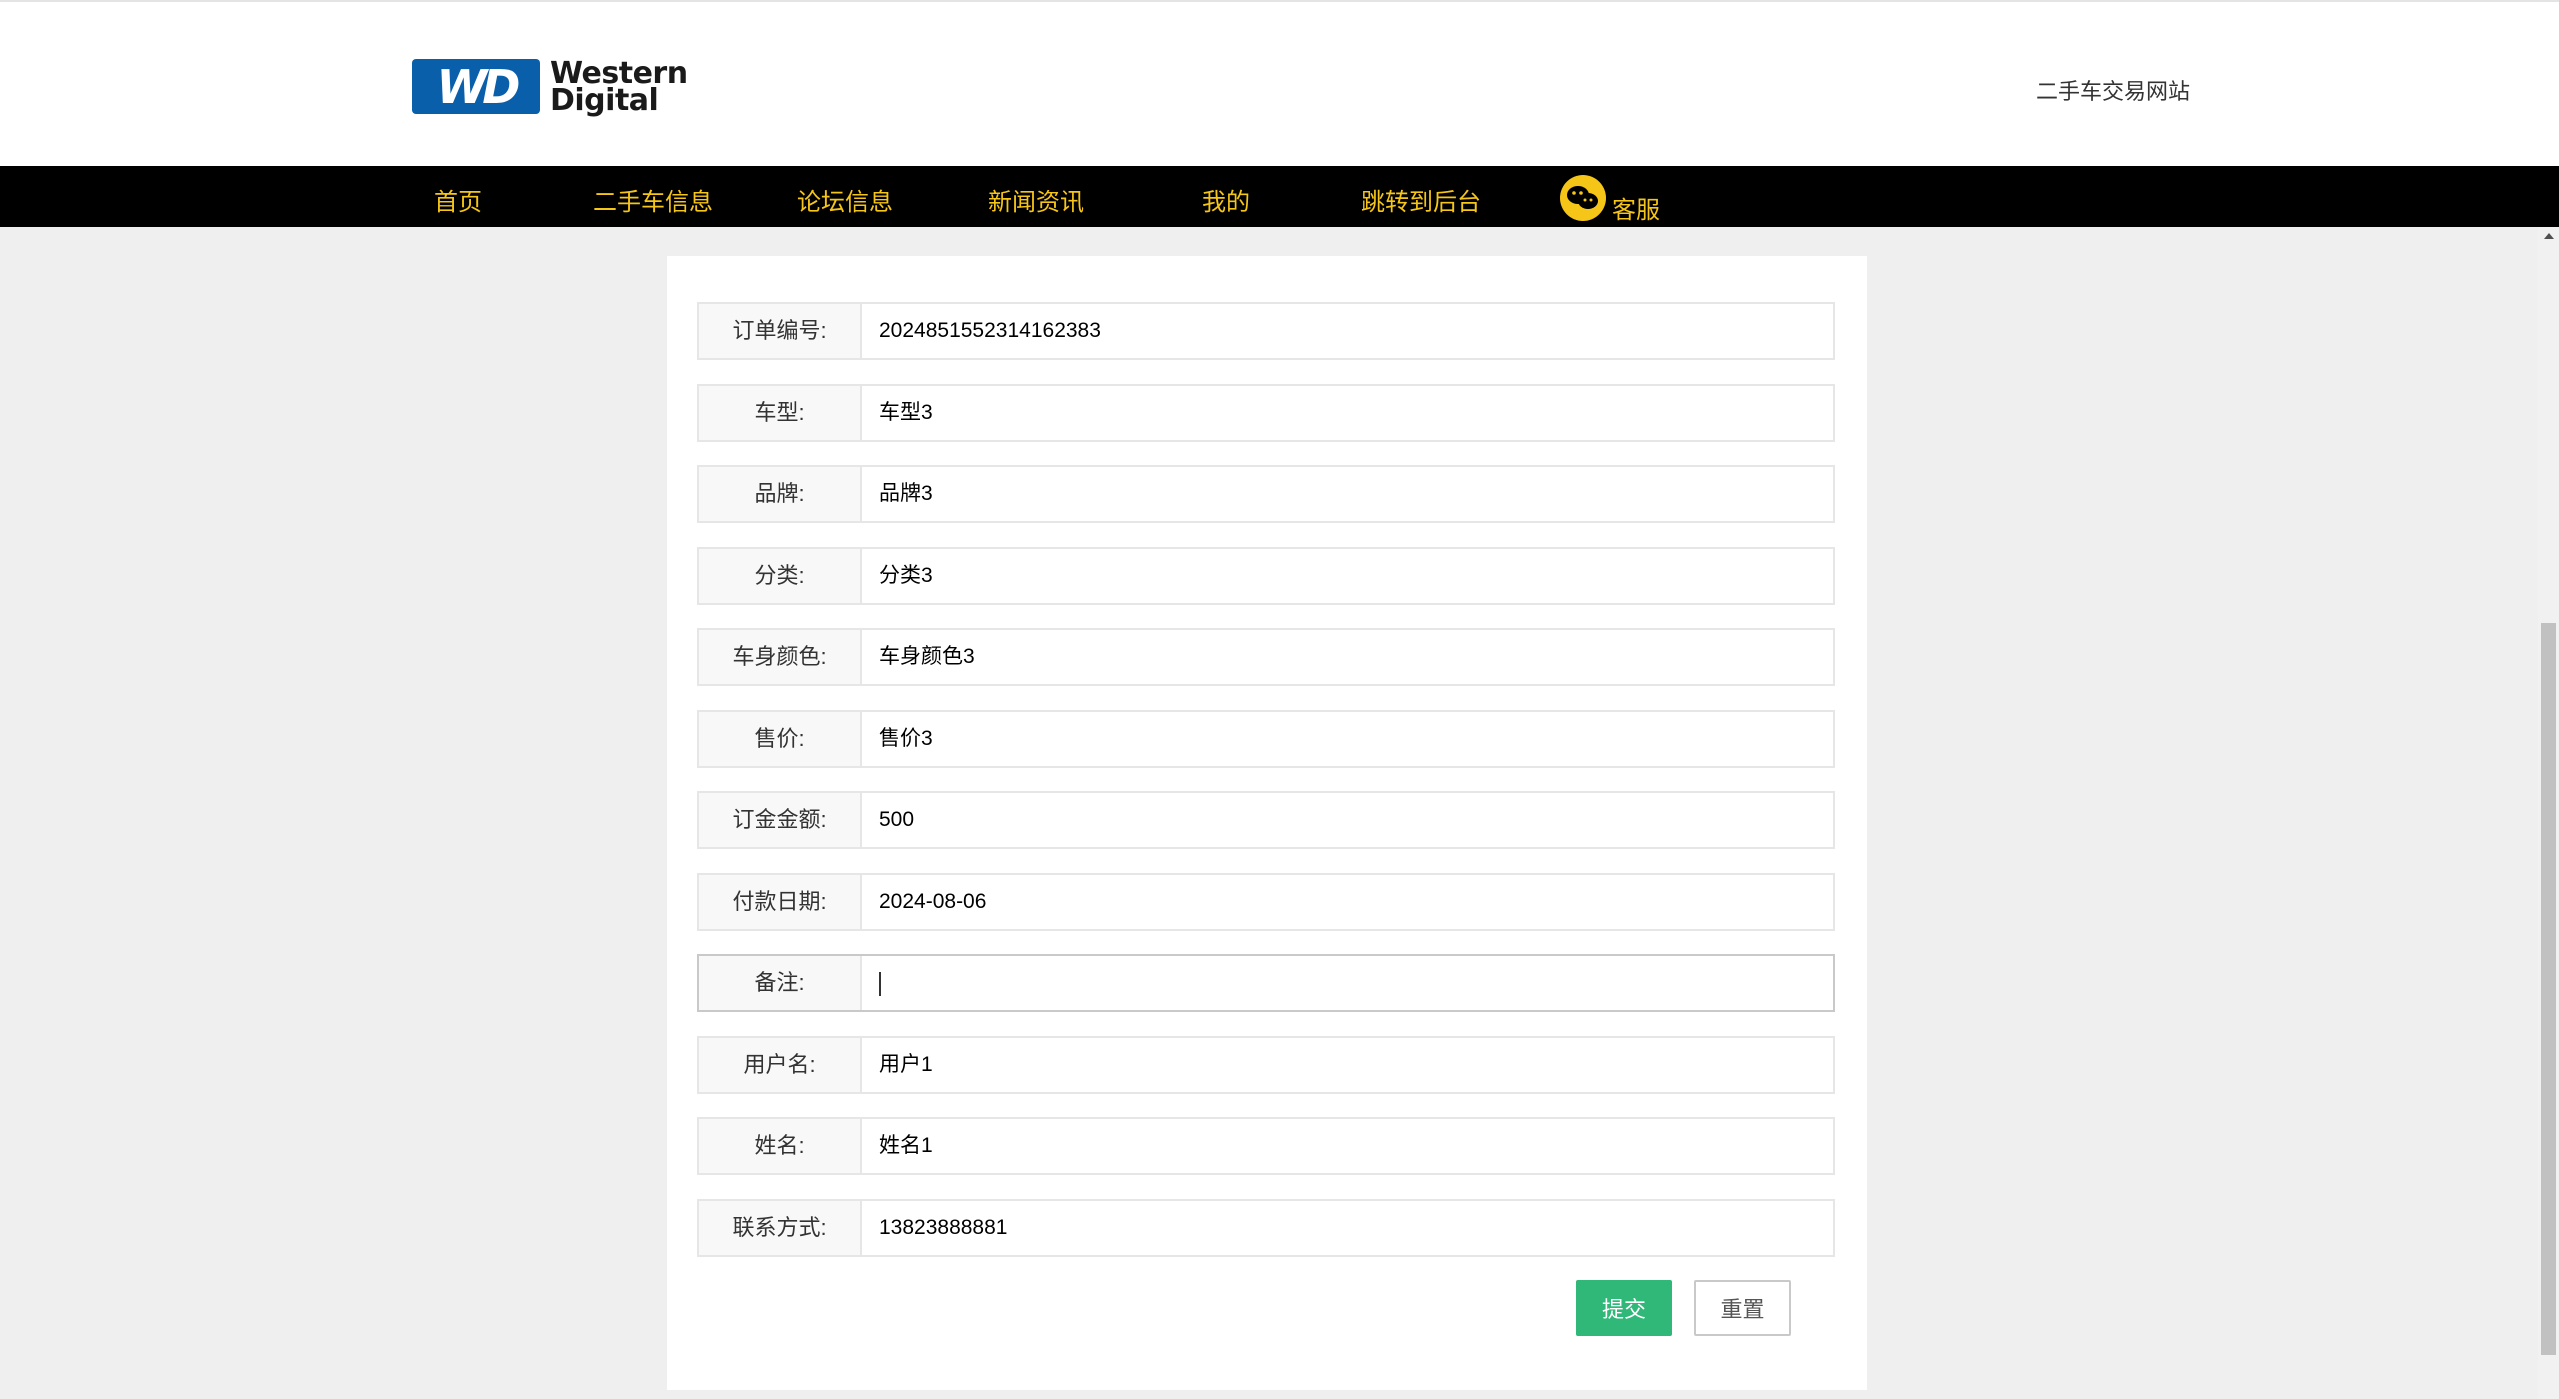 The width and height of the screenshot is (2559, 1399). What do you see at coordinates (1348, 1146) in the screenshot?
I see `name-input` at bounding box center [1348, 1146].